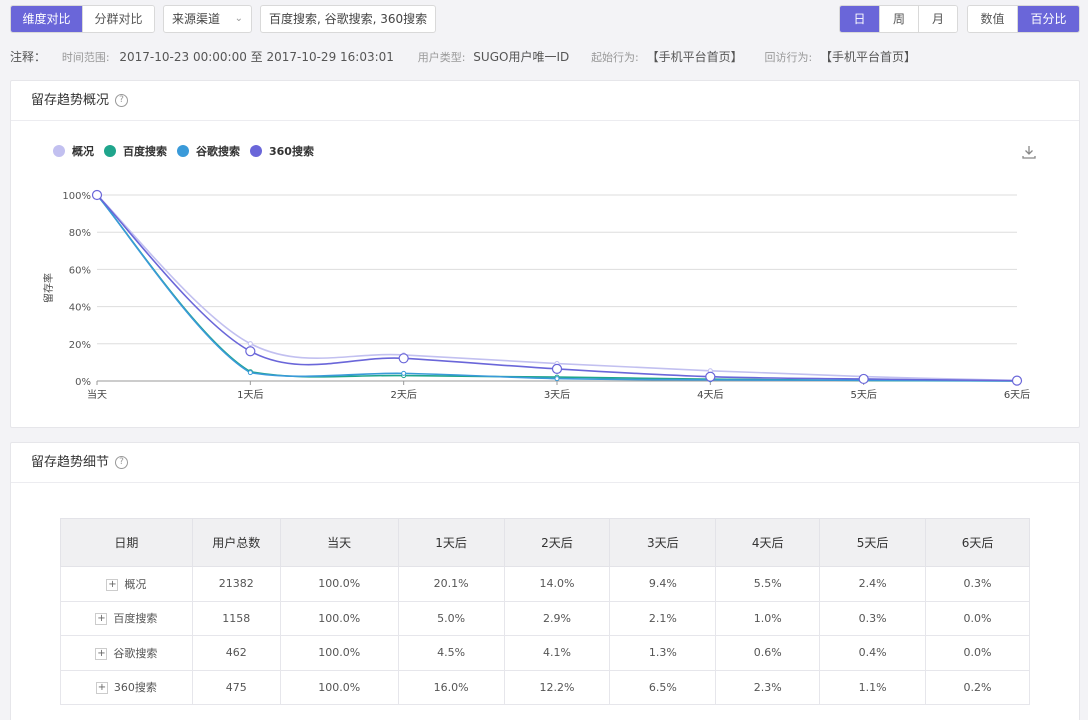 This screenshot has width=1088, height=720. What do you see at coordinates (80, 270) in the screenshot?
I see `y-tick-label: 60%` at bounding box center [80, 270].